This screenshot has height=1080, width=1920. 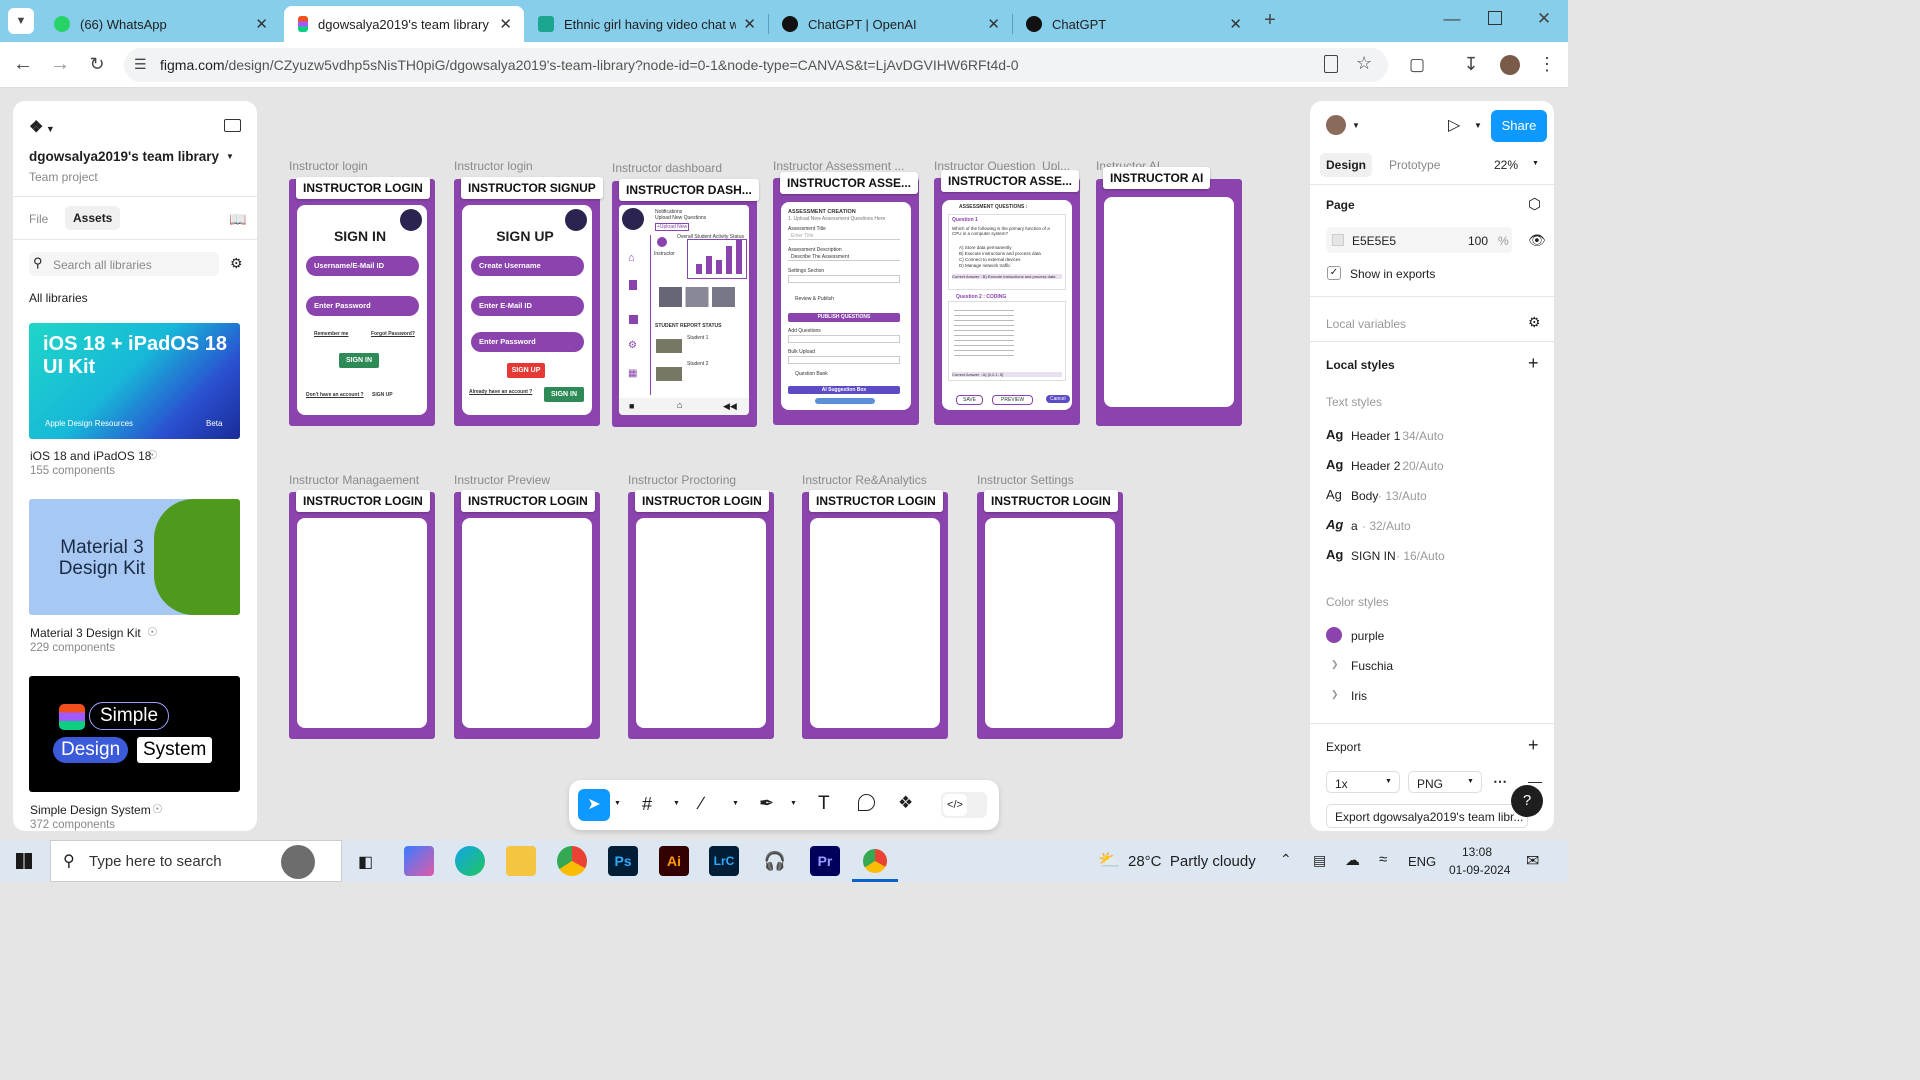 What do you see at coordinates (674, 861) in the screenshot?
I see `illustrator-icon: Ai` at bounding box center [674, 861].